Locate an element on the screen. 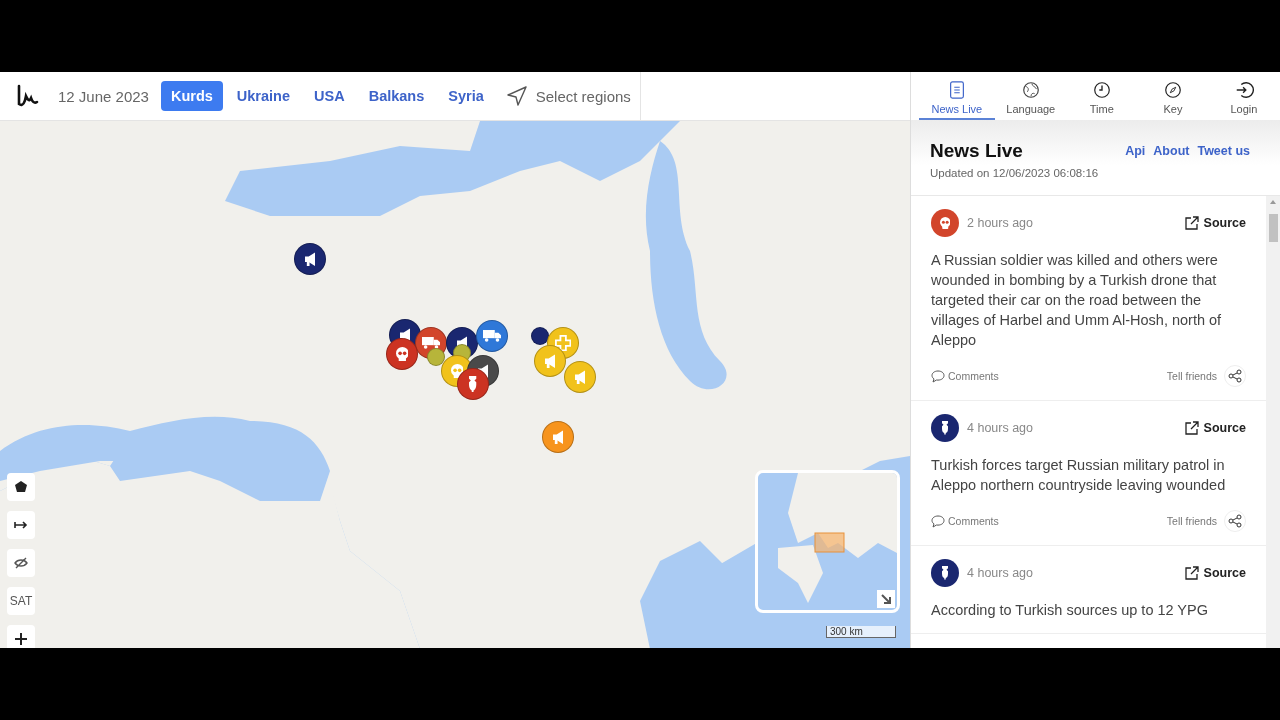 Image resolution: width=1280 pixels, height=720 pixels. news-text: According to Turkish sources up to 12 YPG is located at coordinates (1070, 610).